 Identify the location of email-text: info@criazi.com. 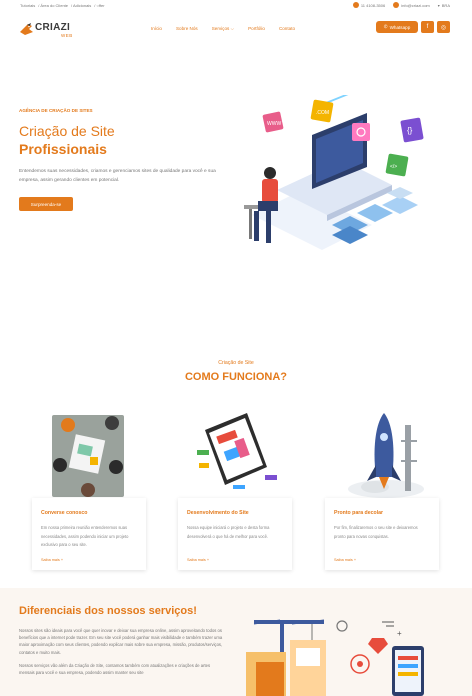
(415, 5).